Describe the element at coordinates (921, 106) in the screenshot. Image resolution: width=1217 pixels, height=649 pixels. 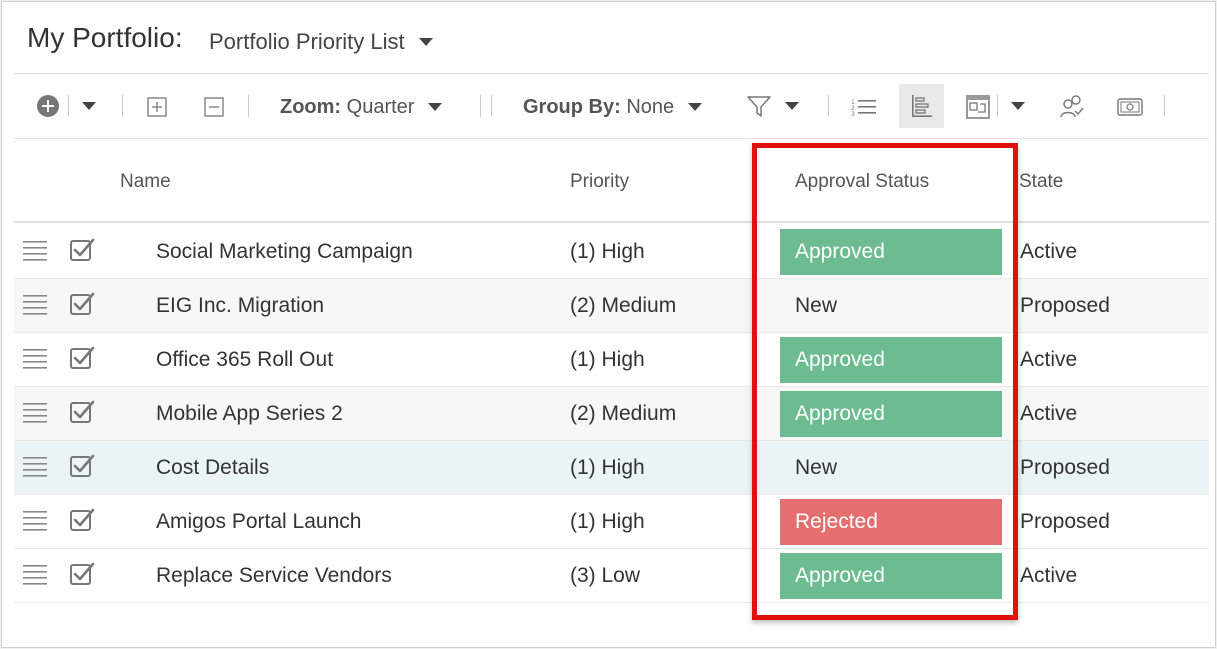
I see `gantt-icon` at that location.